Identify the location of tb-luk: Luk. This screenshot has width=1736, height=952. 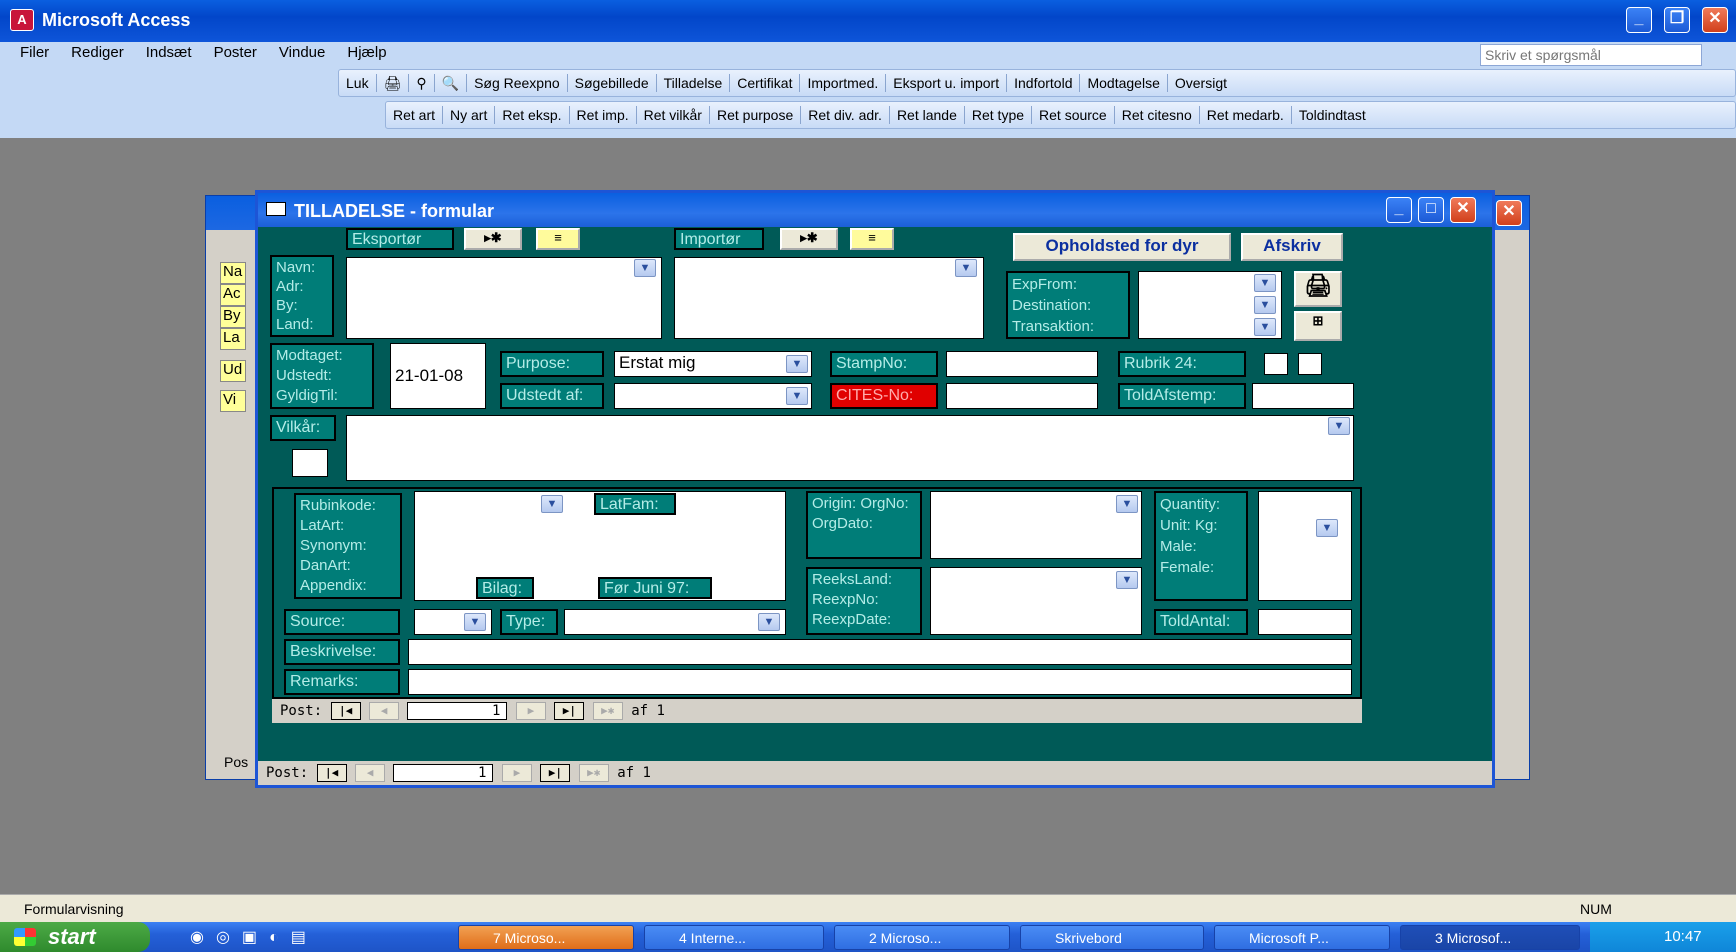
(358, 83).